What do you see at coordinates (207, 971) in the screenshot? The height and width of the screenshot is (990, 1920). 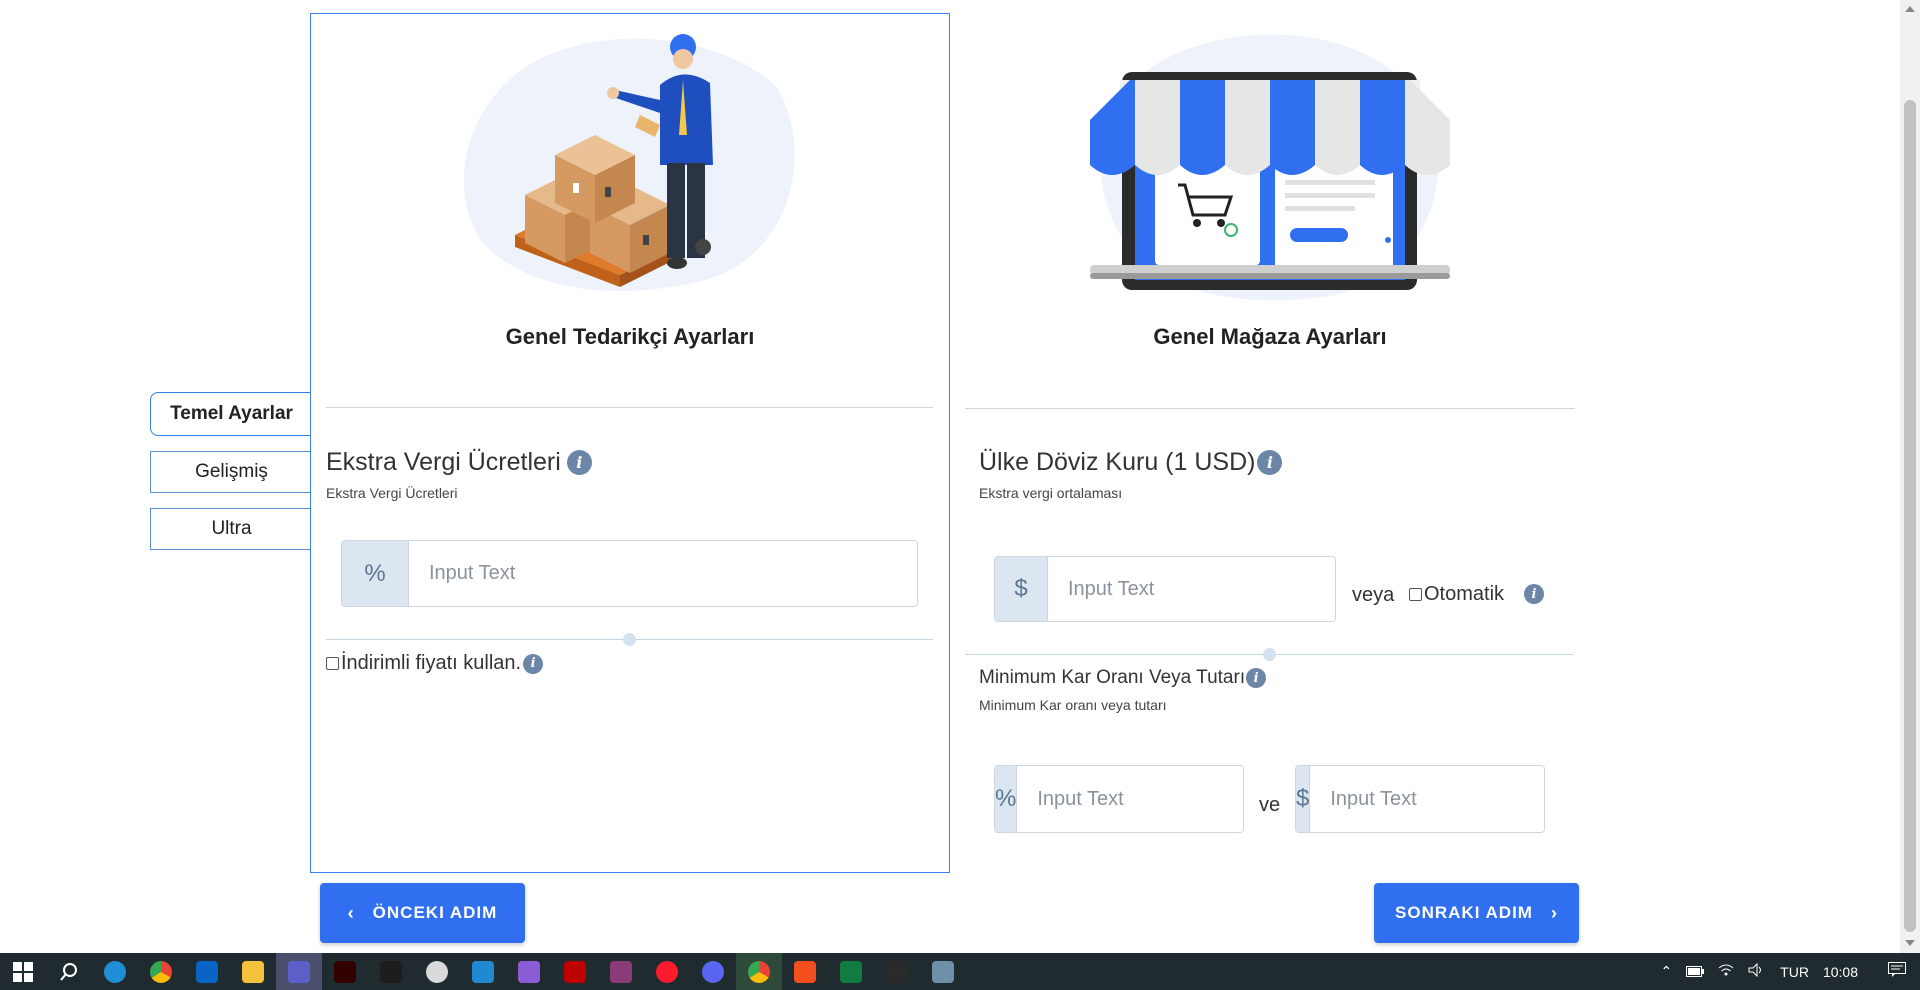 I see `outlook-icon` at bounding box center [207, 971].